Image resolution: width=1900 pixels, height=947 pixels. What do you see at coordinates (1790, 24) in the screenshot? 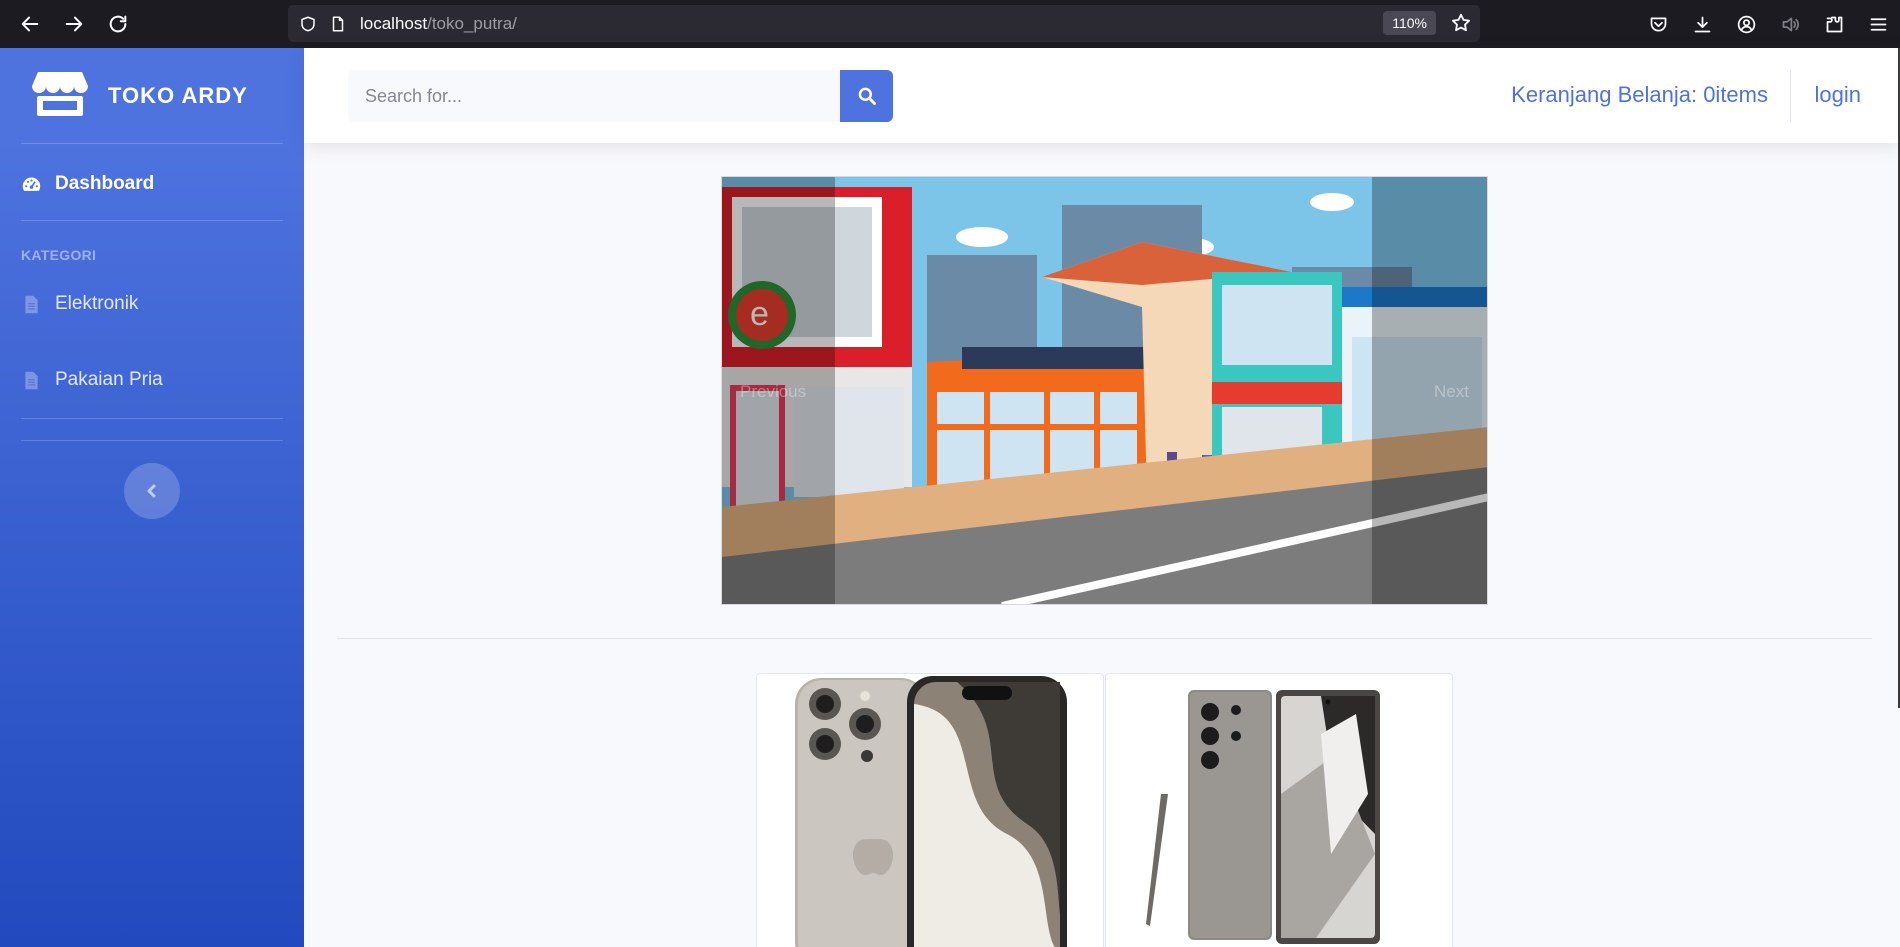
I see `speaker-icon` at bounding box center [1790, 24].